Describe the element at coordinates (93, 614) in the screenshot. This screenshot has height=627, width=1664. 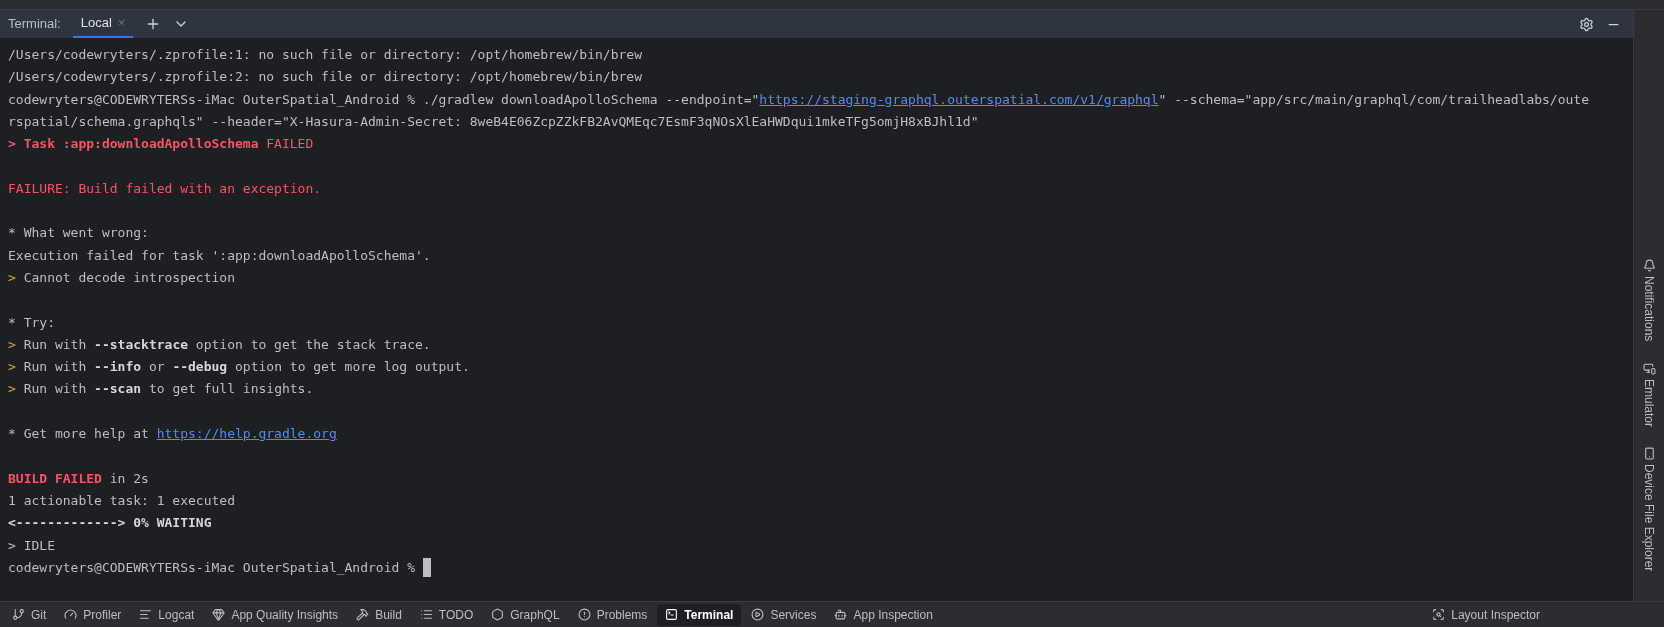
I see `tool-window-button: Profiler` at that location.